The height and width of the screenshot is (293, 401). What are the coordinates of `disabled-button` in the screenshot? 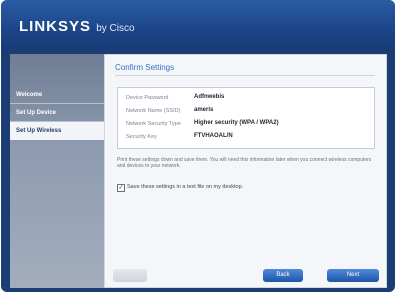 It's located at (130, 275).